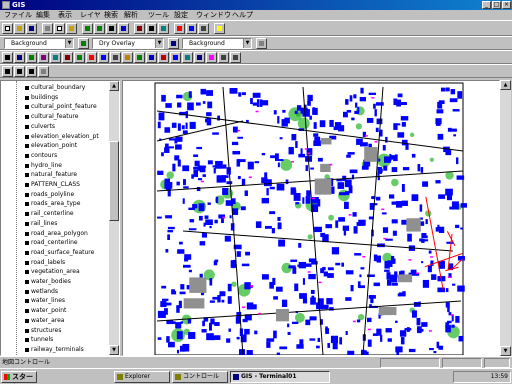 This screenshot has width=512, height=384. I want to click on layer-item: cultural_feature, so click(54, 116).